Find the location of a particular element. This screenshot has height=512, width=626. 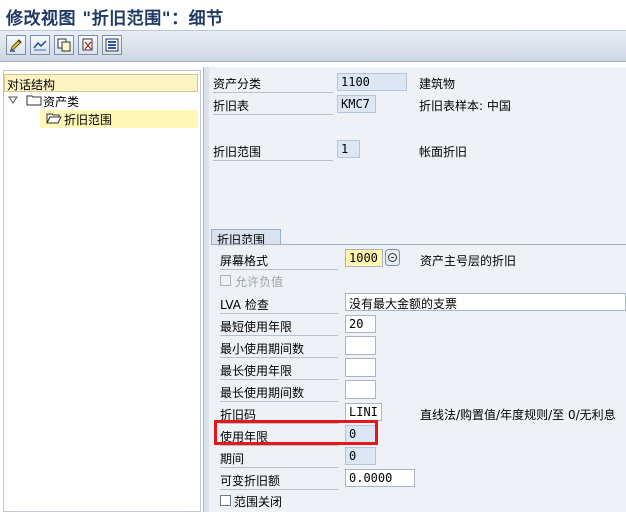

open-folder-icon is located at coordinates (54, 118).